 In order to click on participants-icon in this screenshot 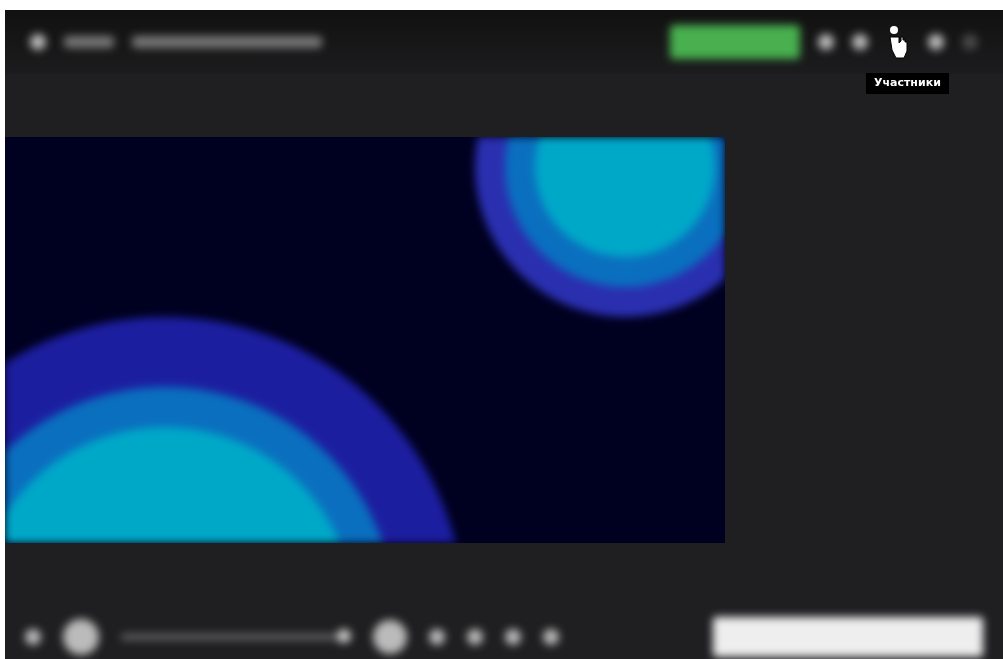, I will do `click(898, 42)`.